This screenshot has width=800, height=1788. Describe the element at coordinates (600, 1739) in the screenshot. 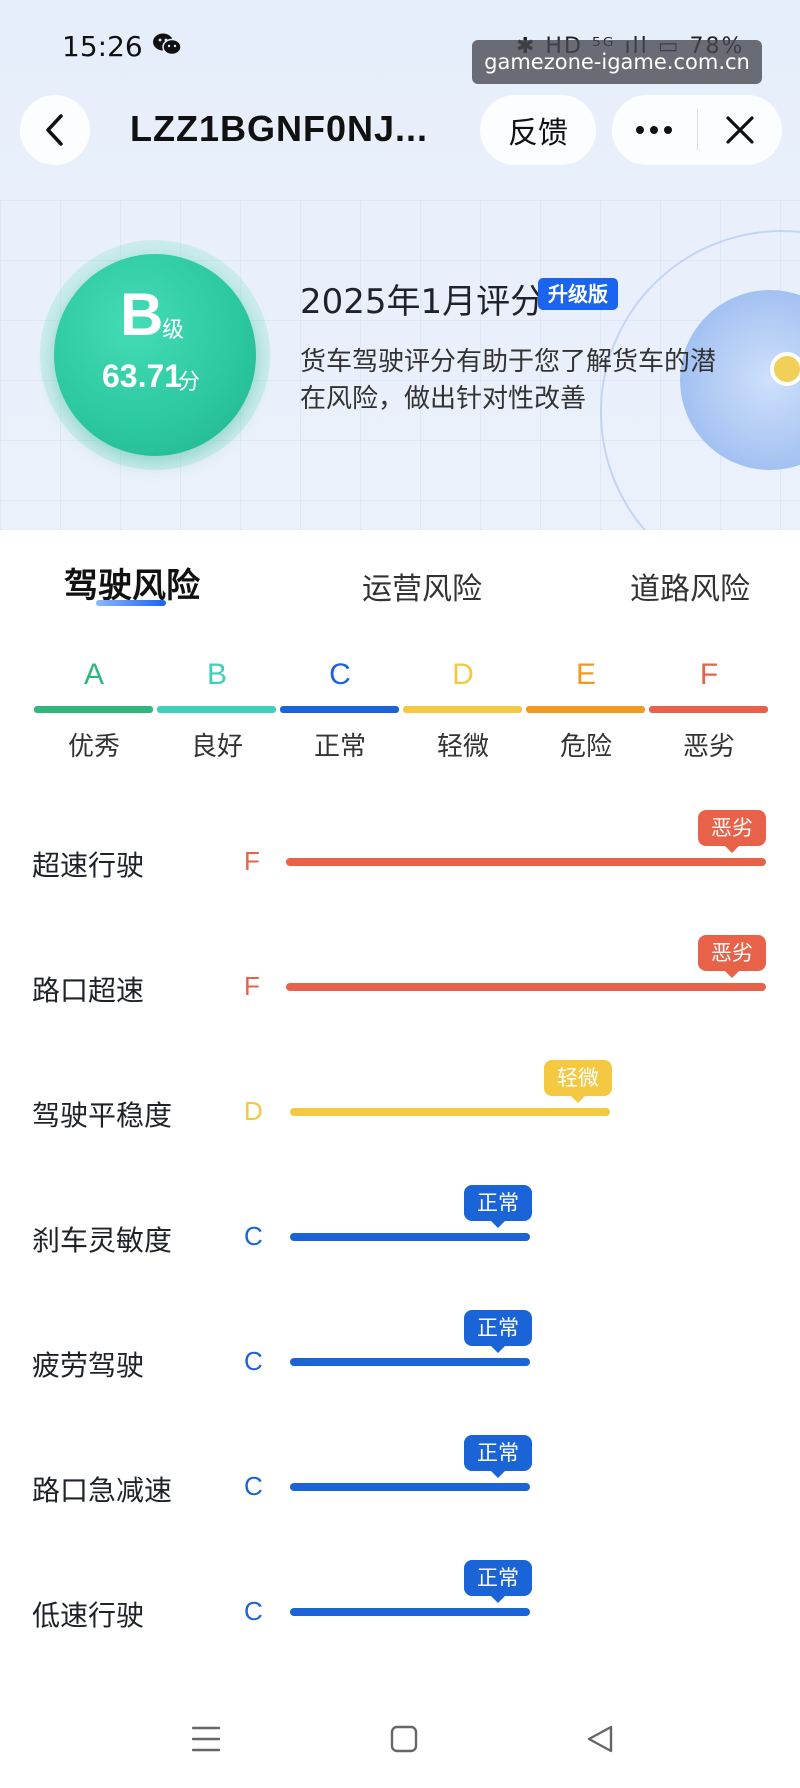

I see `back-triangle-icon` at that location.